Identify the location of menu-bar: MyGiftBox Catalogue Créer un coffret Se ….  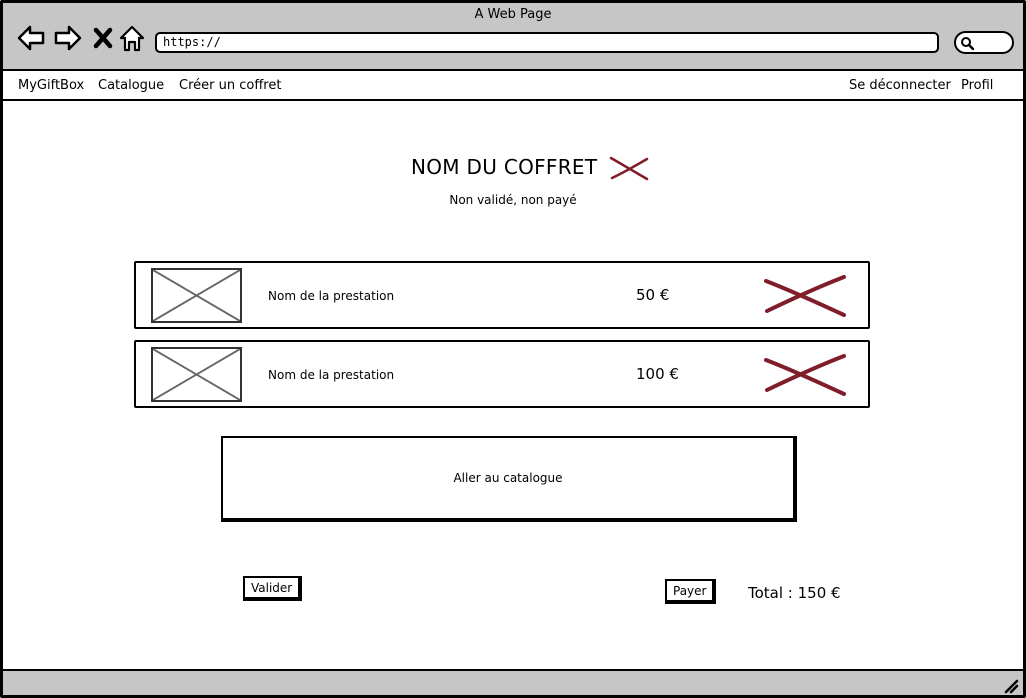
(513, 86).